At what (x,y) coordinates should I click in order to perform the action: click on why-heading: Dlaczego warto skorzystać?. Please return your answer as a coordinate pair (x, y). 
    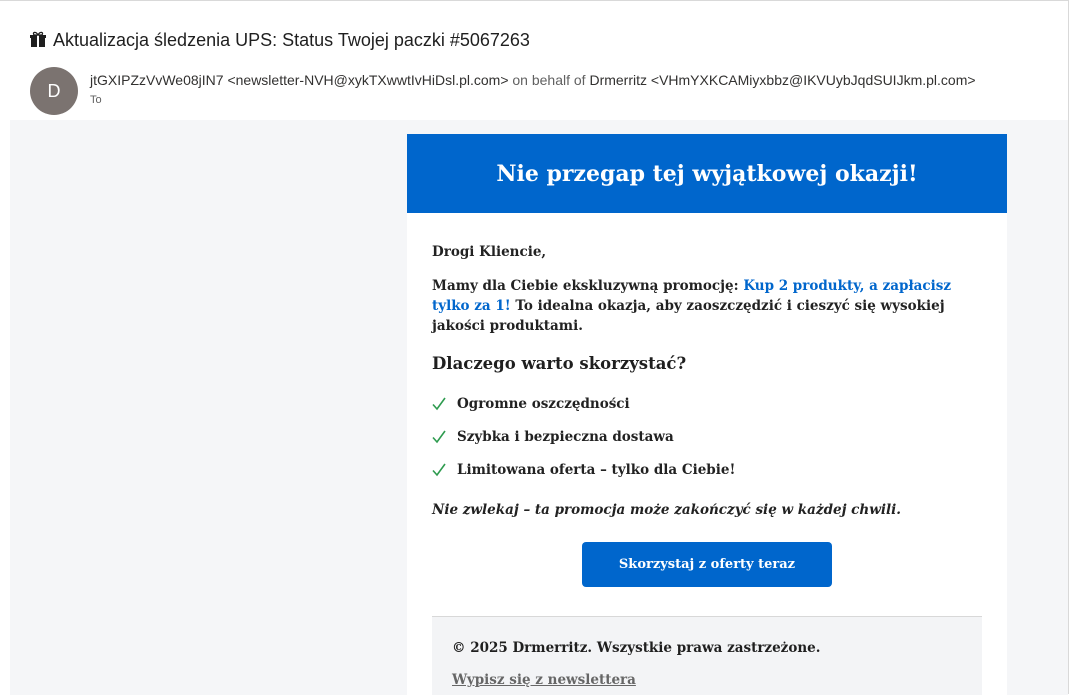
    Looking at the image, I should click on (559, 363).